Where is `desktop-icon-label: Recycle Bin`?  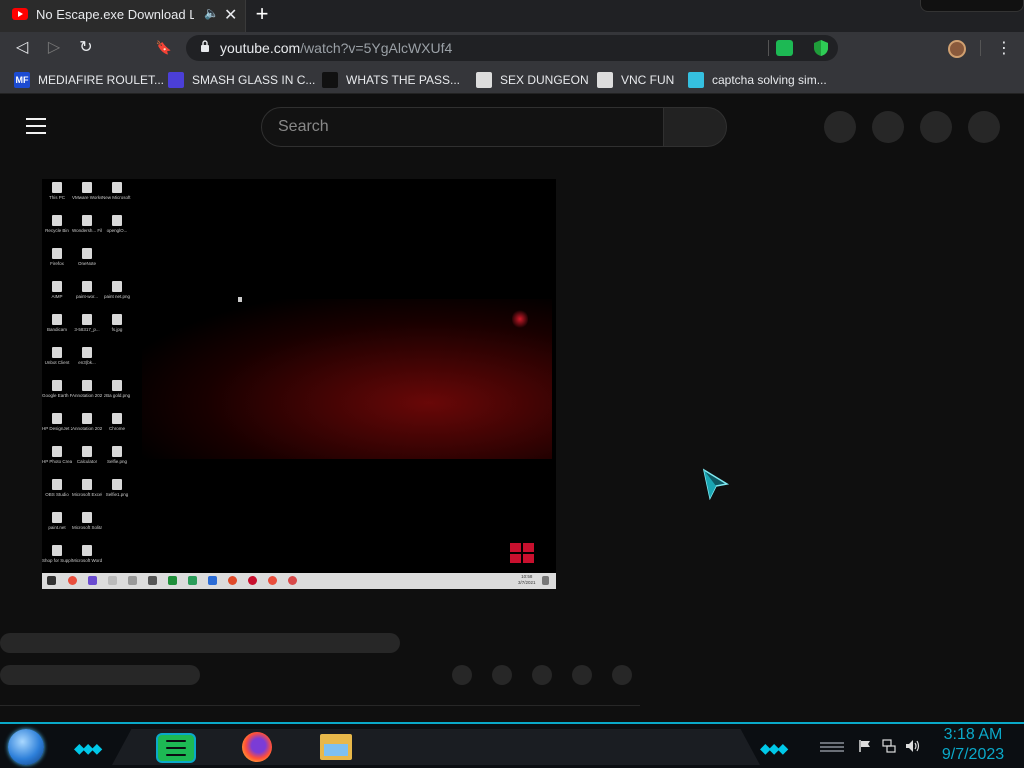 desktop-icon-label: Recycle Bin is located at coordinates (57, 230).